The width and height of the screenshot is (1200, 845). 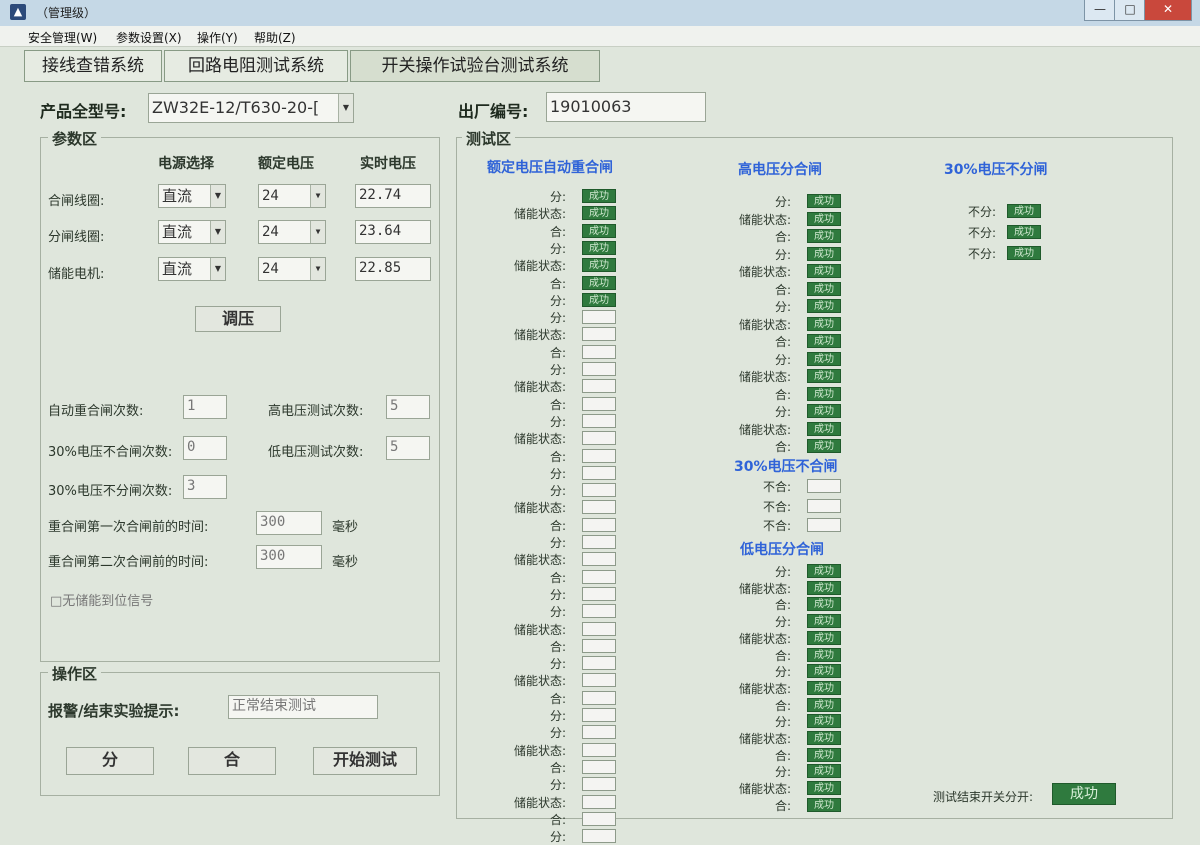 I want to click on first-reclose-time-field: 300, so click(x=289, y=523).